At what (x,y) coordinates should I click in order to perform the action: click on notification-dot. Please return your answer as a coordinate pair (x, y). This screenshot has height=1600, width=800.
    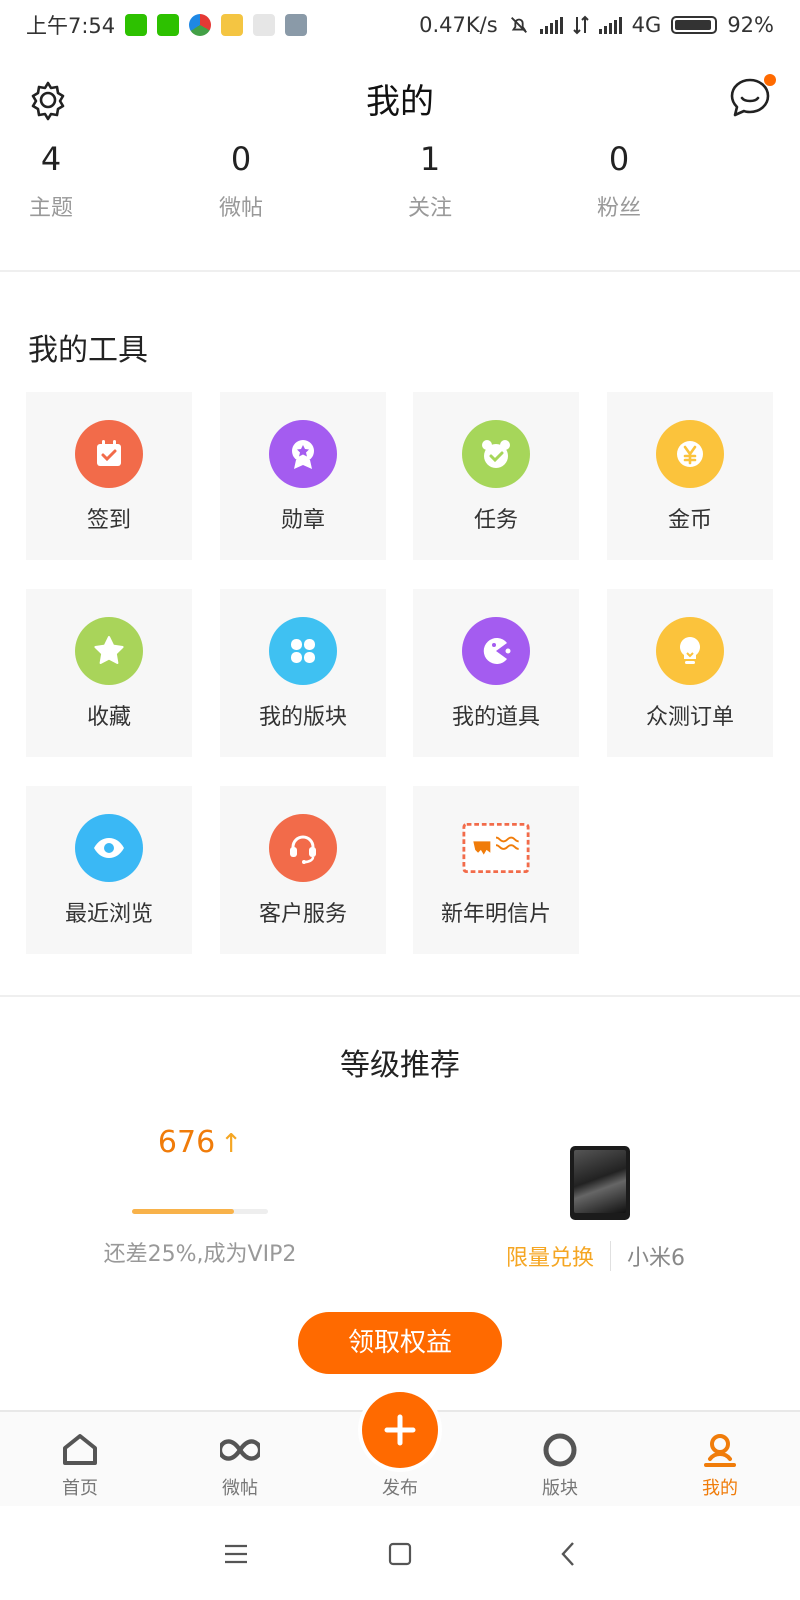
    Looking at the image, I should click on (770, 80).